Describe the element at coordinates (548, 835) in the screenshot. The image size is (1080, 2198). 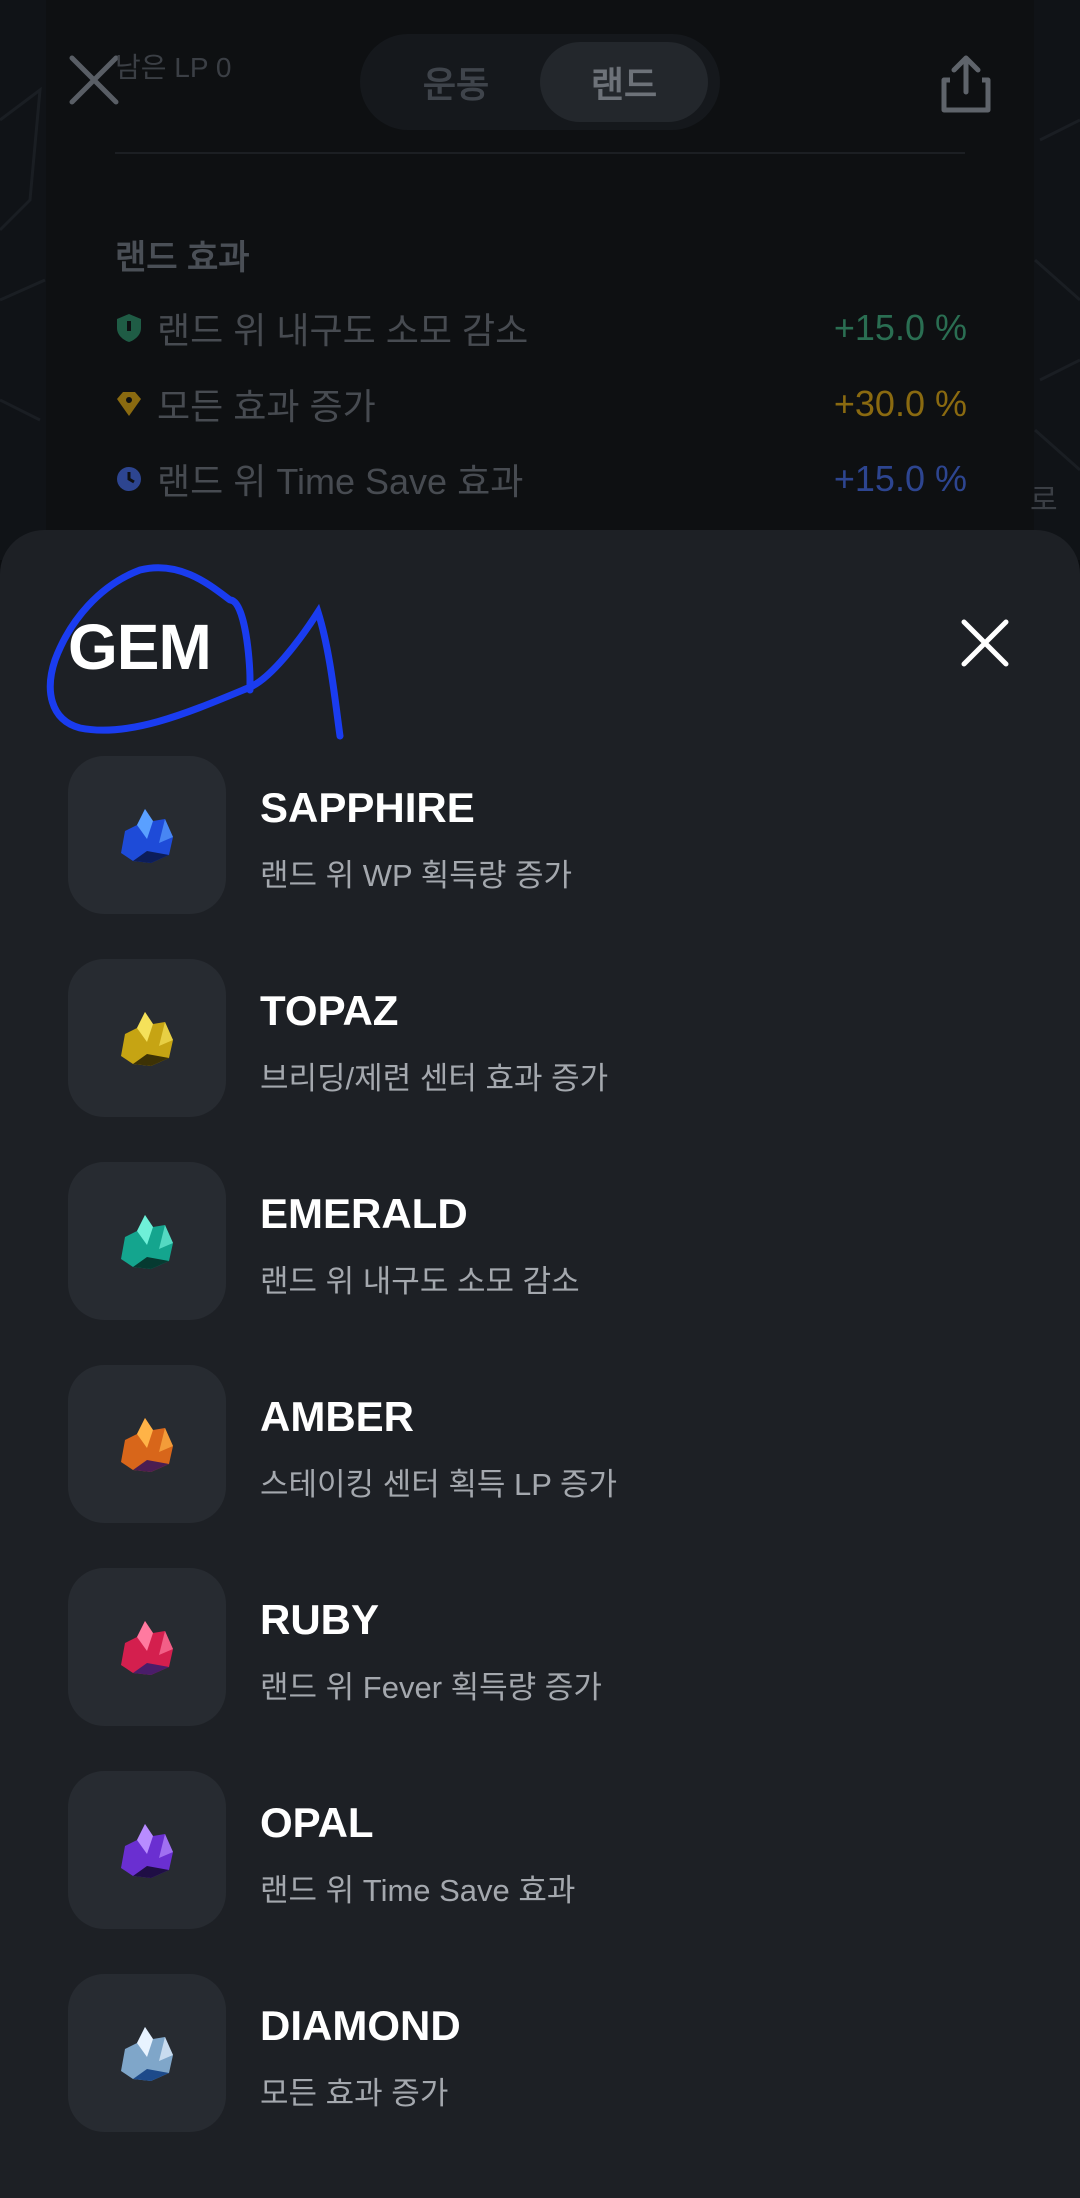
I see `list-item-sapphire: SAPPHIRE 랜드 위 WP 획득량 증가` at that location.